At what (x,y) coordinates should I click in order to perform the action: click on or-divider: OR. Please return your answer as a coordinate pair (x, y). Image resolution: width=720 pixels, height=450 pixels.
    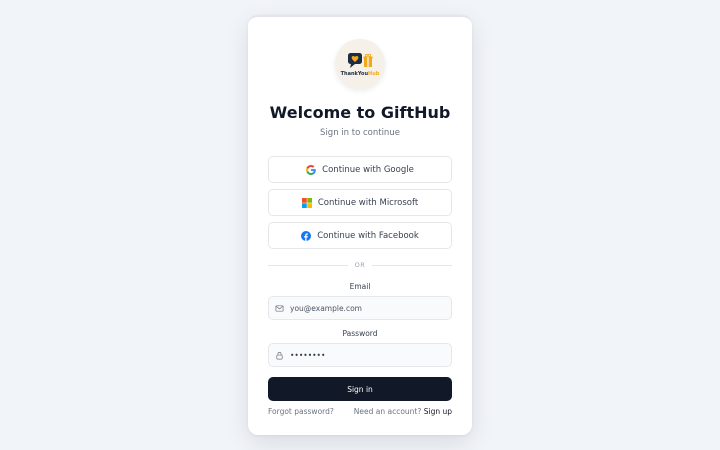
    Looking at the image, I should click on (360, 265).